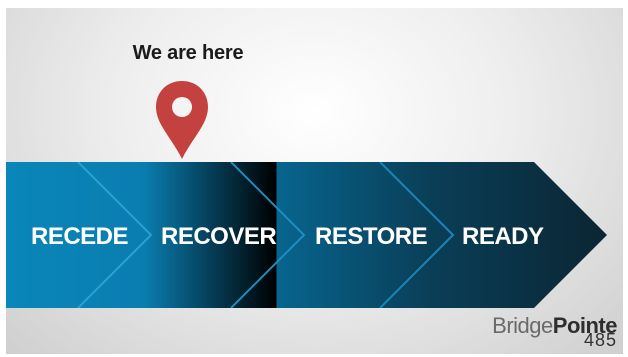 This screenshot has height=357, width=628. I want to click on map-pin-shape, so click(182, 120).